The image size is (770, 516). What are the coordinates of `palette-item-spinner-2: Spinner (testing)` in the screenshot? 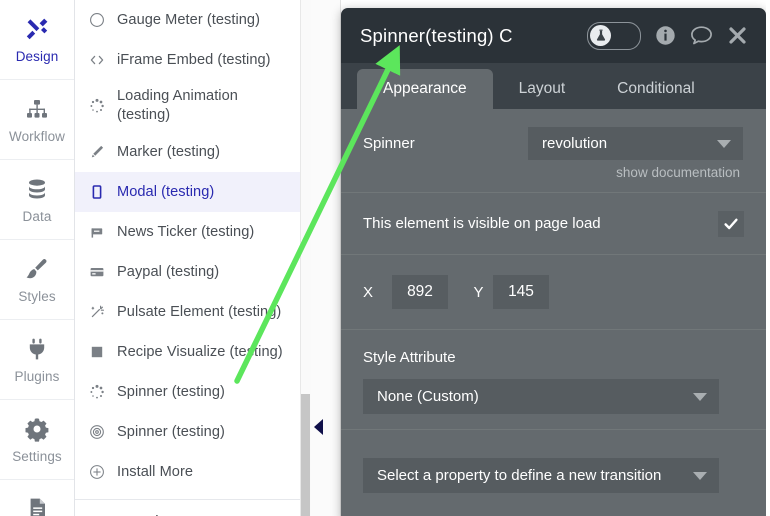 It's located at (193, 432).